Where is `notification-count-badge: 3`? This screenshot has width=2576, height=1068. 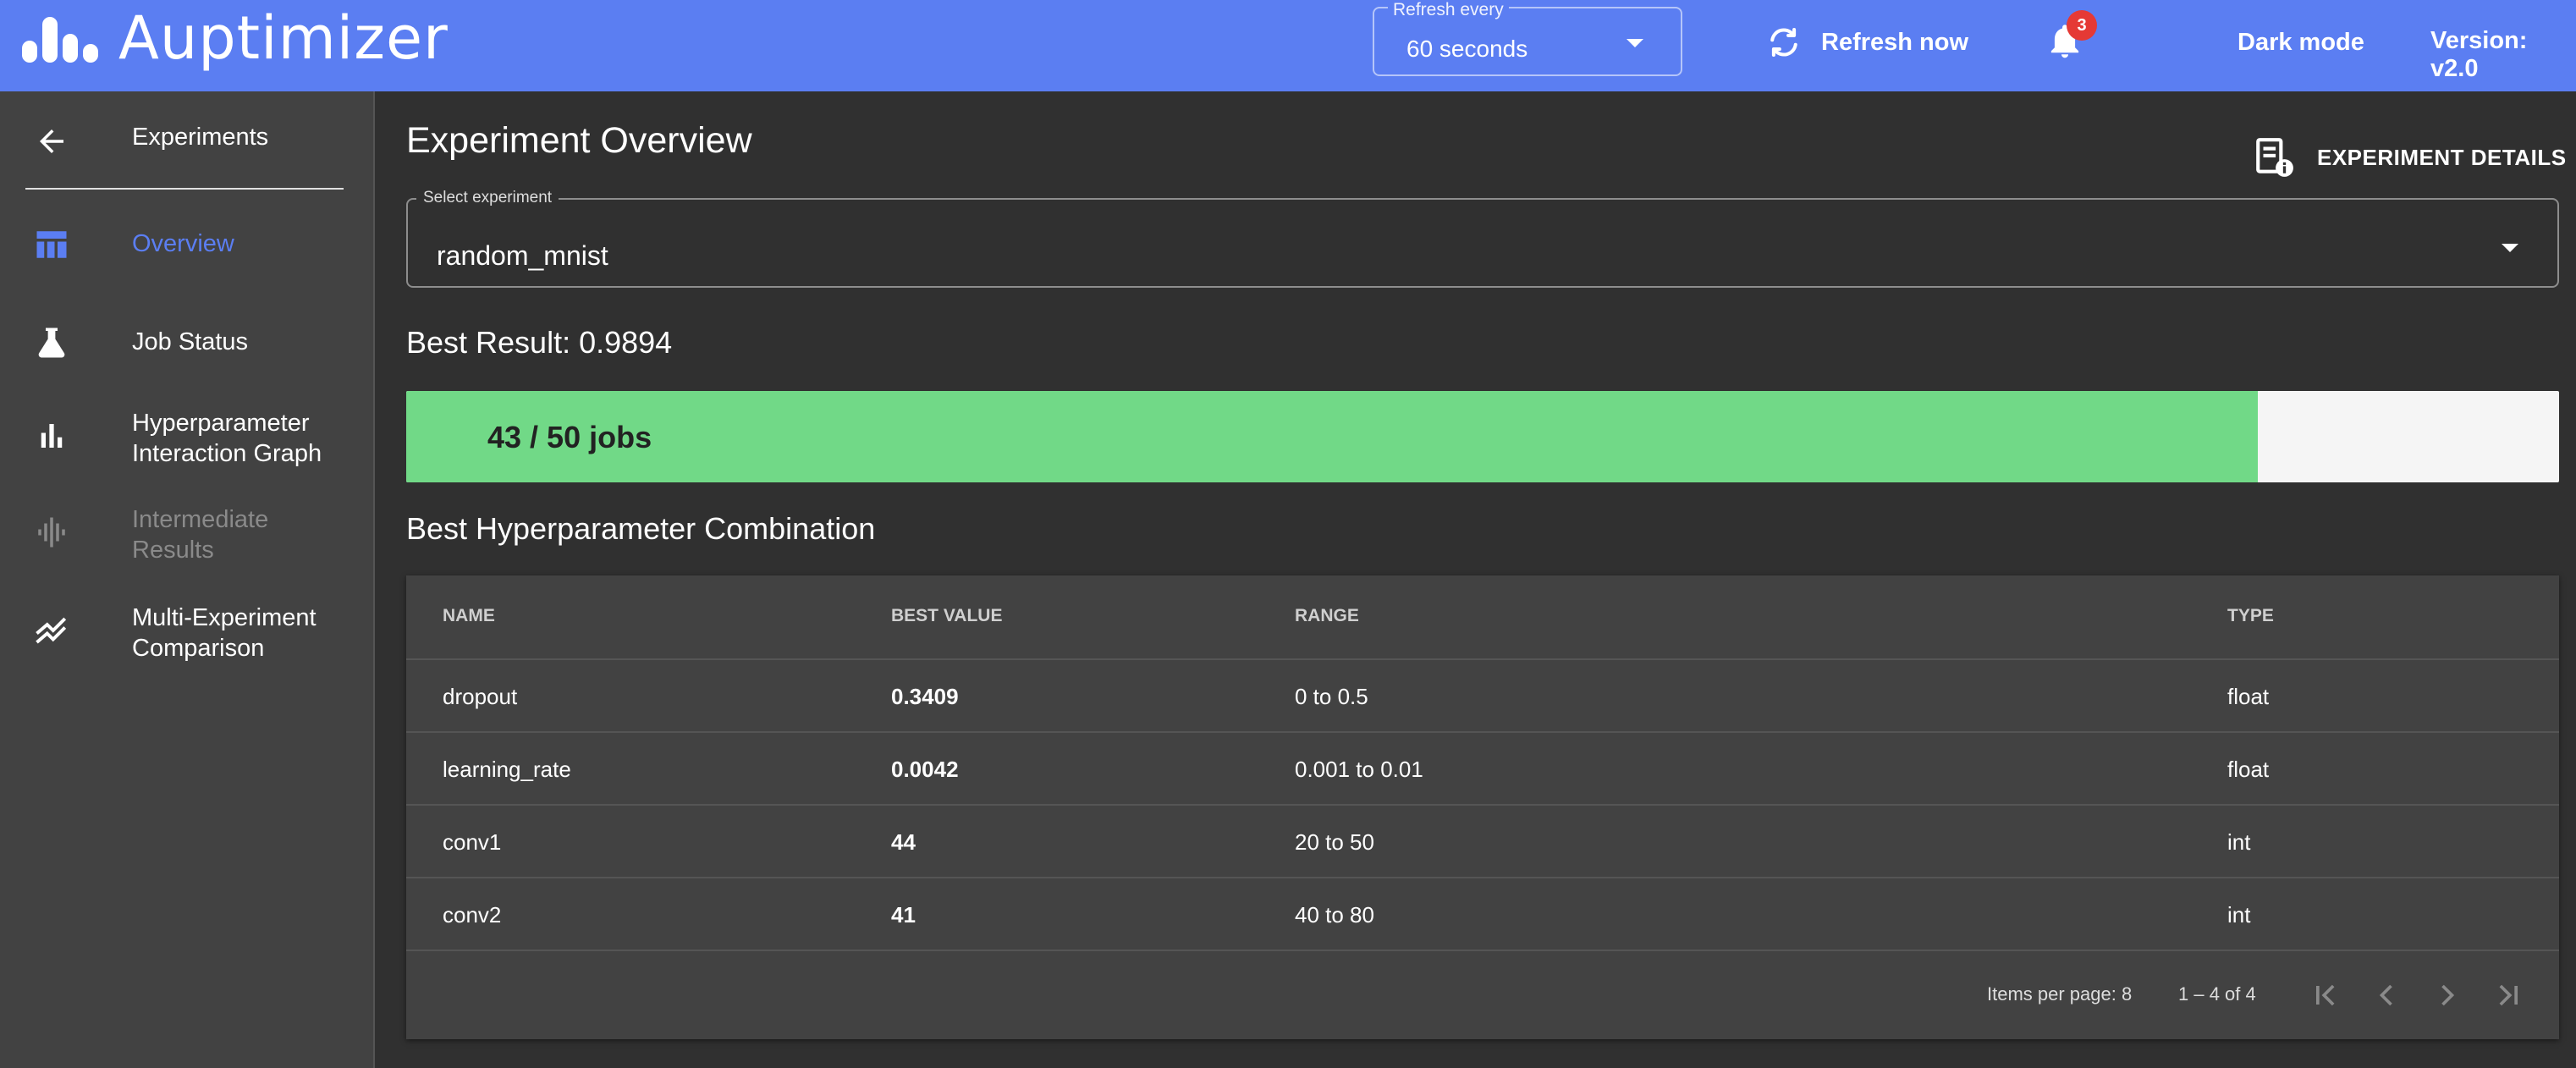
notification-count-badge: 3 is located at coordinates (2082, 26).